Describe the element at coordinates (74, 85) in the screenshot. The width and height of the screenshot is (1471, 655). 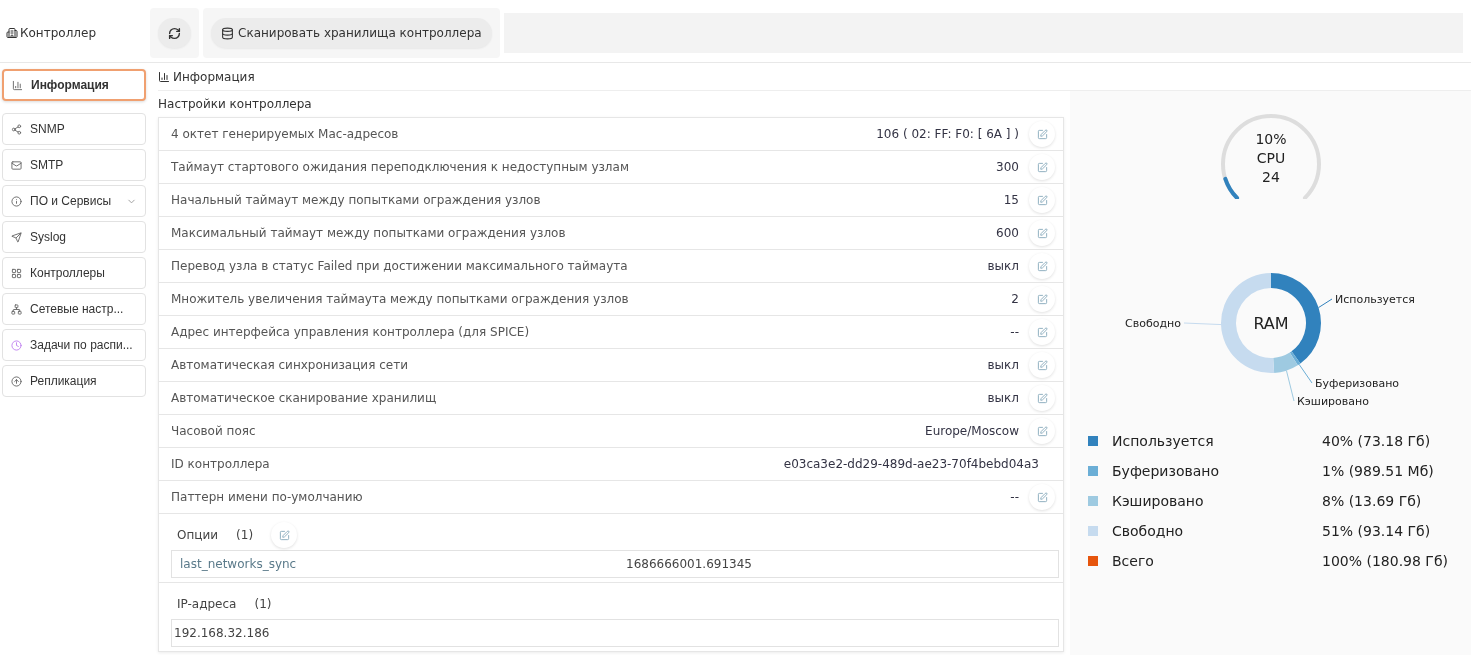
I see `sidebar-item: Информация` at that location.